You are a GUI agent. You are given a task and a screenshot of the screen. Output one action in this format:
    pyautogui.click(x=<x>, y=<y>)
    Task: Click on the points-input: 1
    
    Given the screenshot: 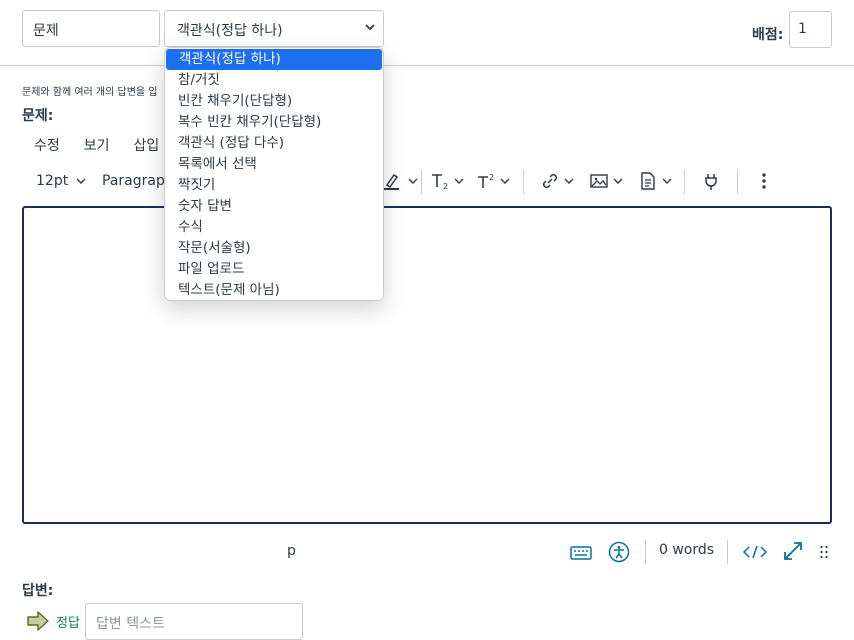 What is the action you would take?
    pyautogui.click(x=810, y=29)
    